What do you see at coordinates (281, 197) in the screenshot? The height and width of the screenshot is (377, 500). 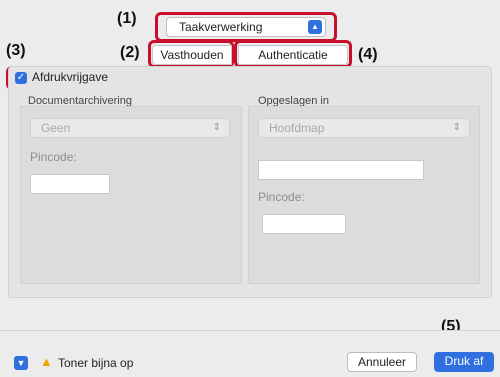 I see `pin-label-right: Pincode:` at bounding box center [281, 197].